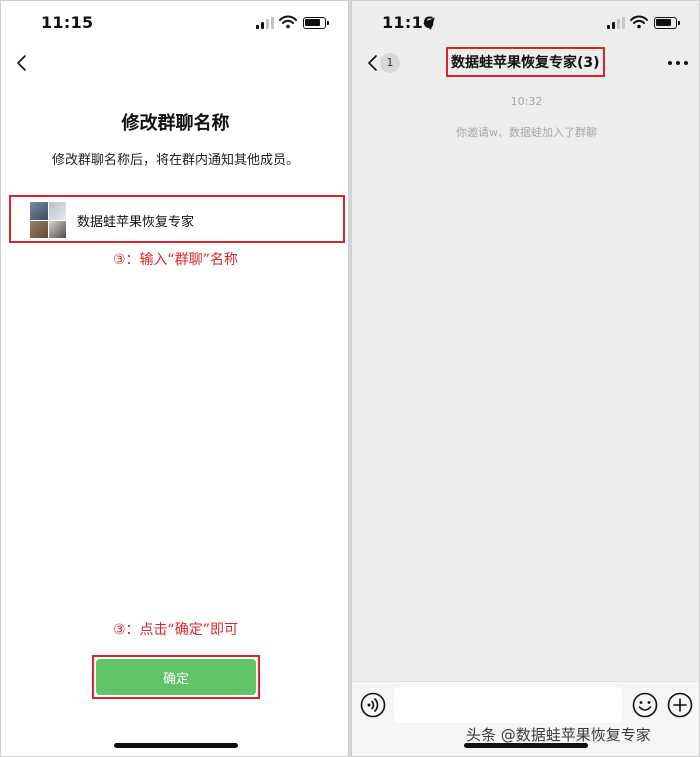 The width and height of the screenshot is (700, 757). What do you see at coordinates (202, 220) in the screenshot?
I see `group-name-input` at bounding box center [202, 220].